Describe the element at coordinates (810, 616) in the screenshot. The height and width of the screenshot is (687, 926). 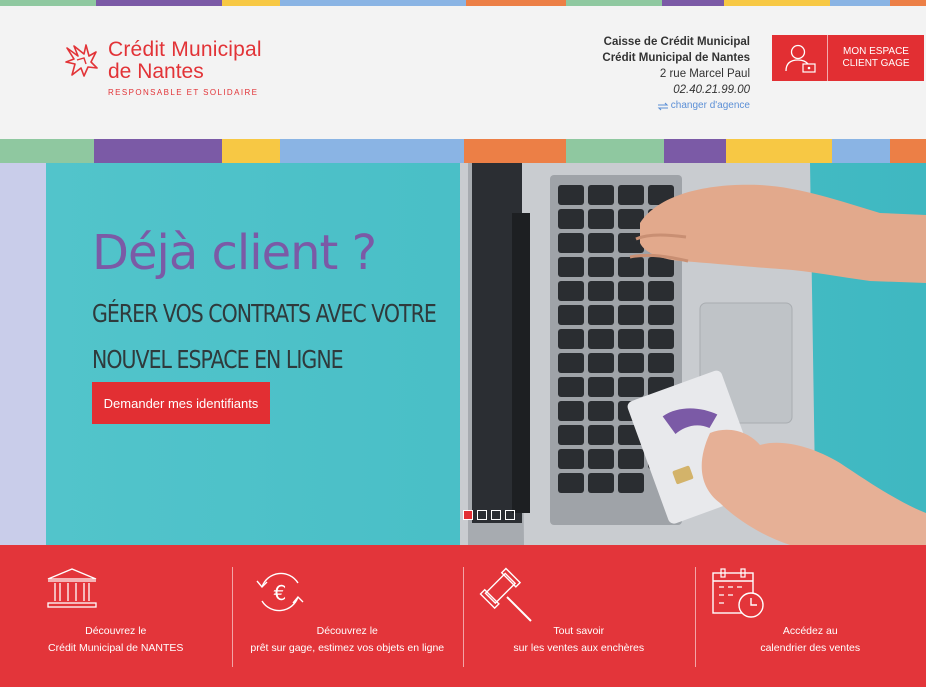
I see `feature-sales-calendar: Accédez au calendrier des ventes` at that location.